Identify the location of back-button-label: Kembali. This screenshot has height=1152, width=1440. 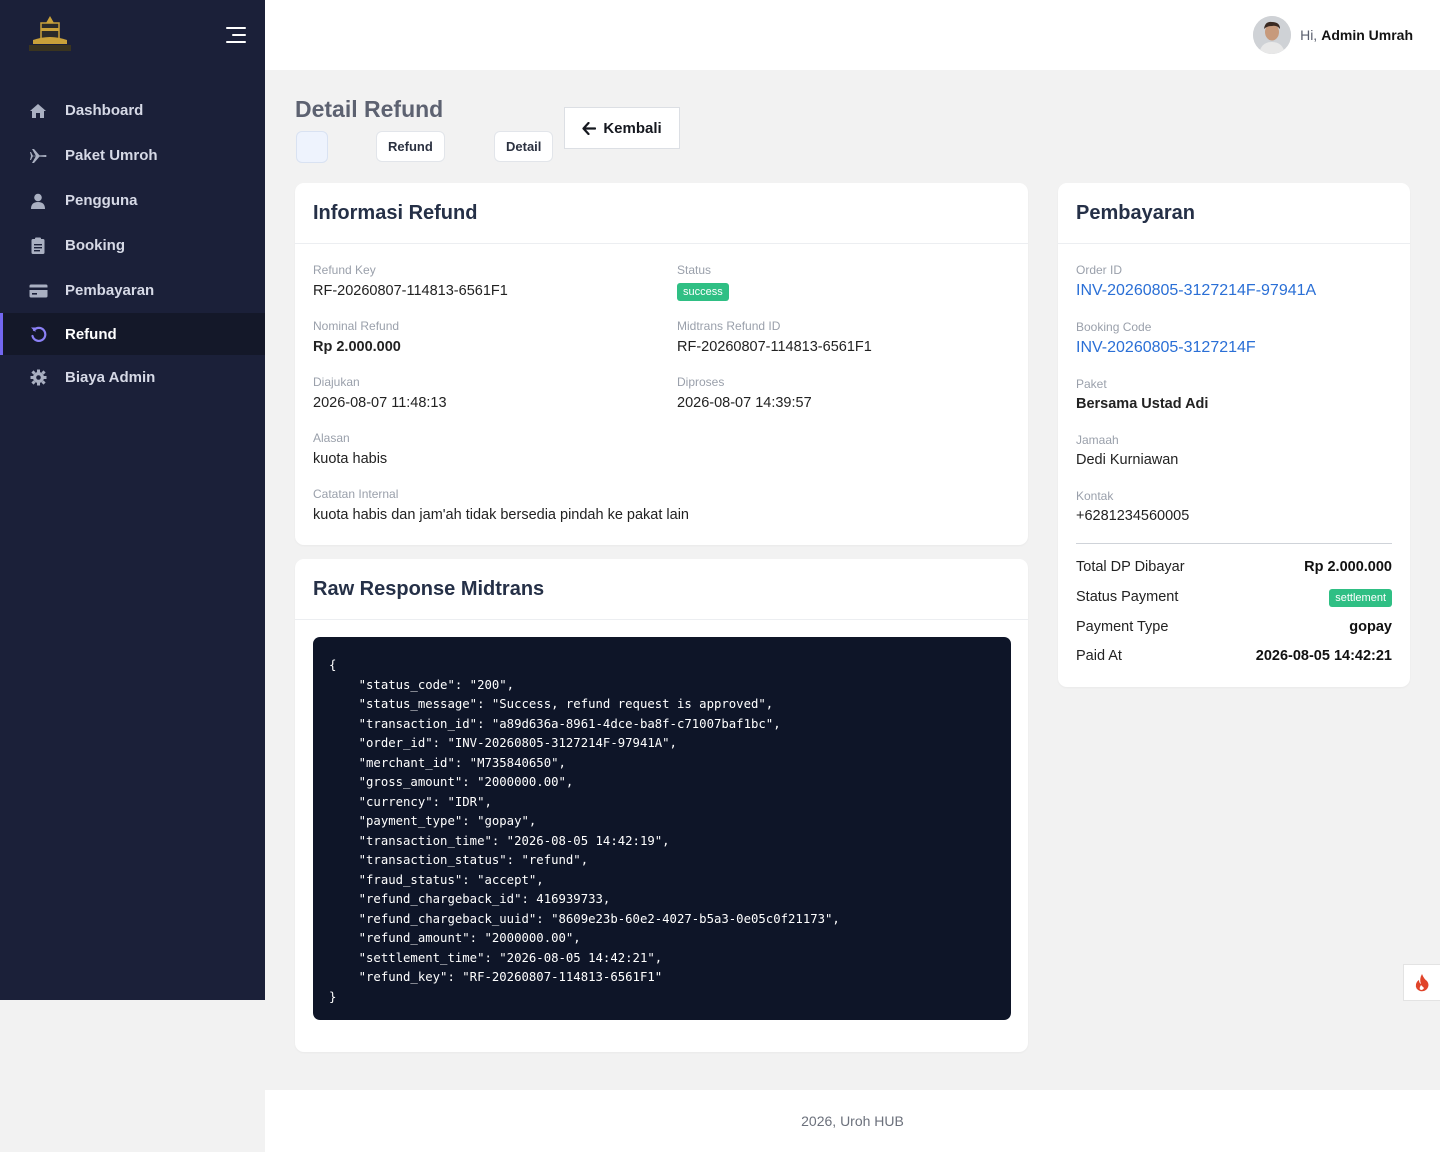
(632, 128).